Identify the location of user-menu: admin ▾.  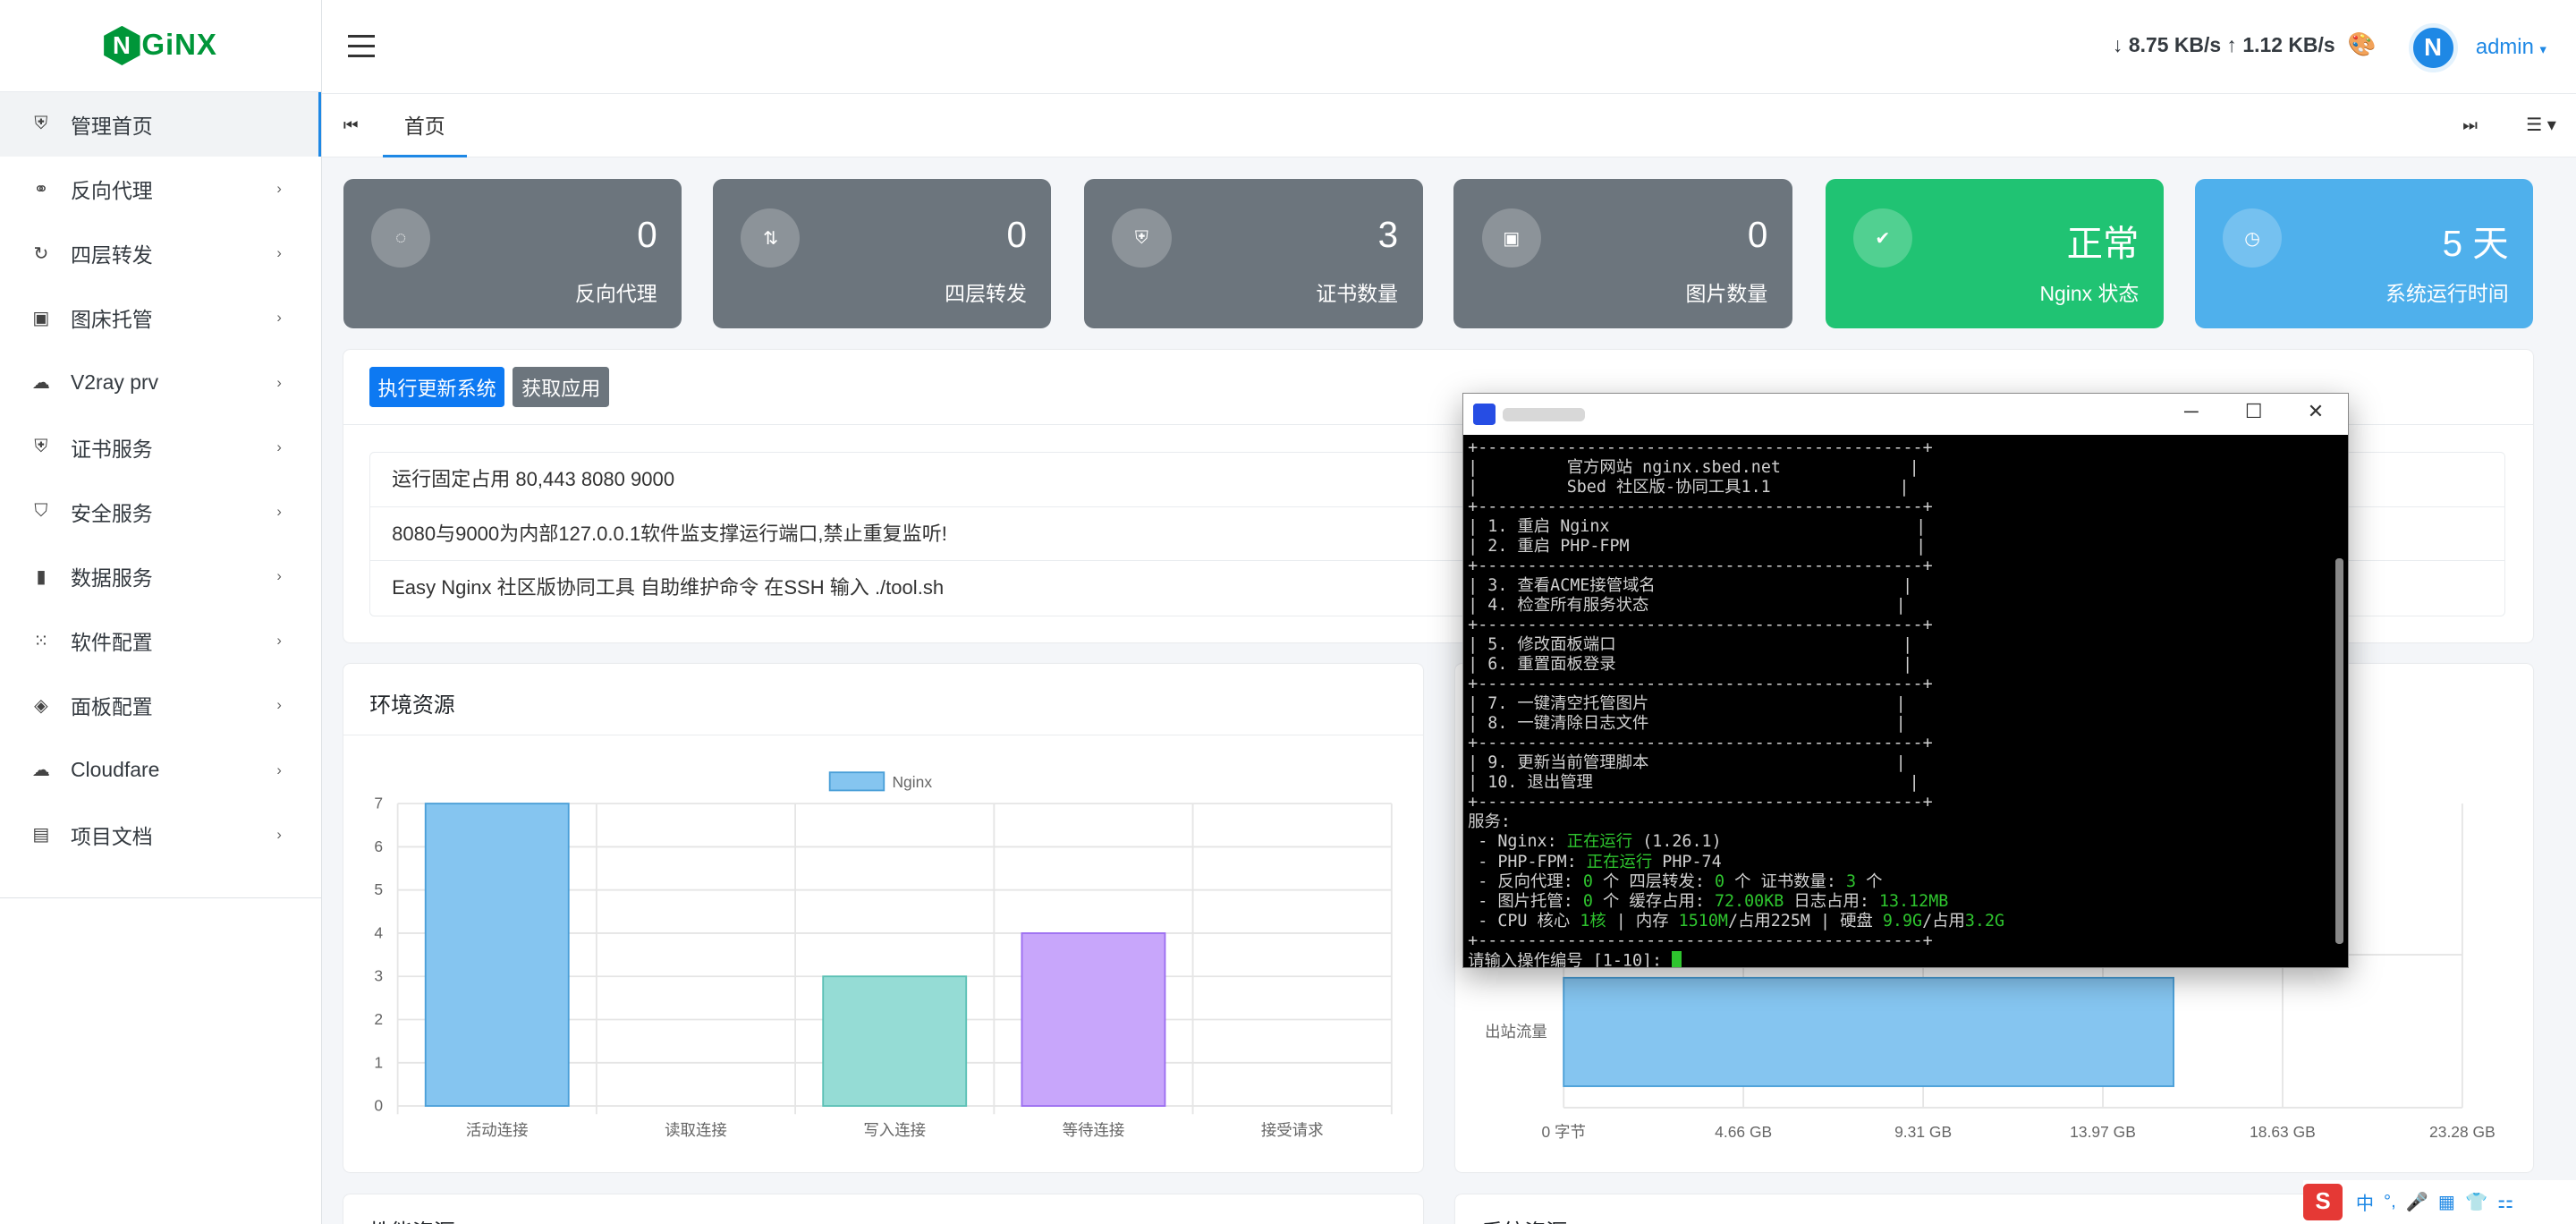
(2511, 47).